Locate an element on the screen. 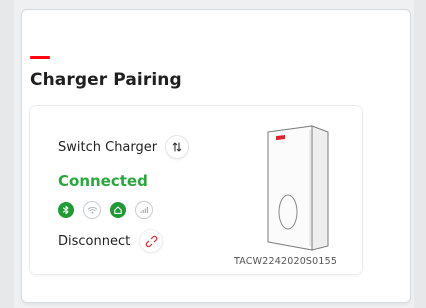 The height and width of the screenshot is (308, 426). wifi-icon is located at coordinates (92, 210).